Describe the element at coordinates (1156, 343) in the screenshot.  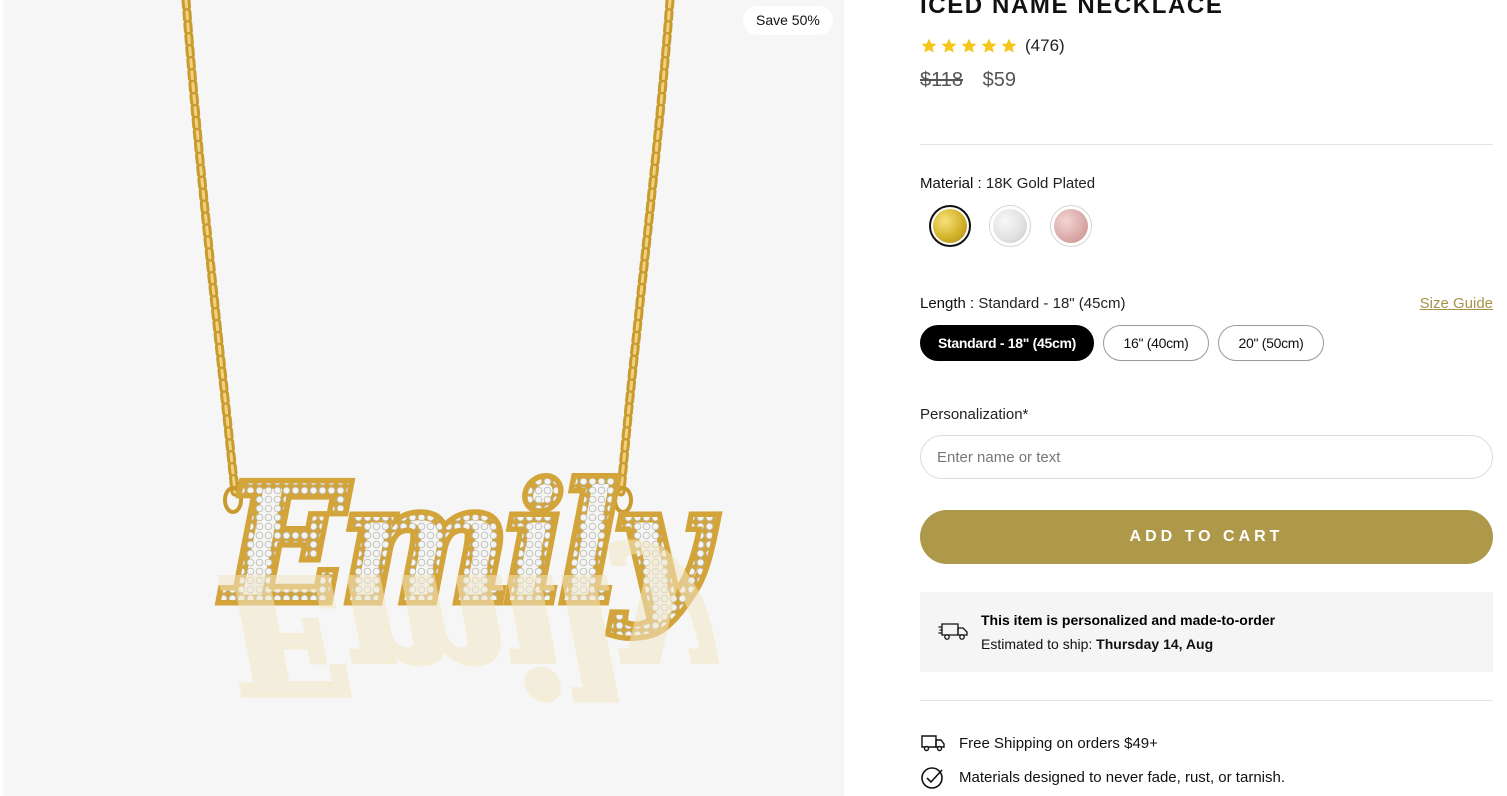
I see `length-option-16: 16" (40cm)` at that location.